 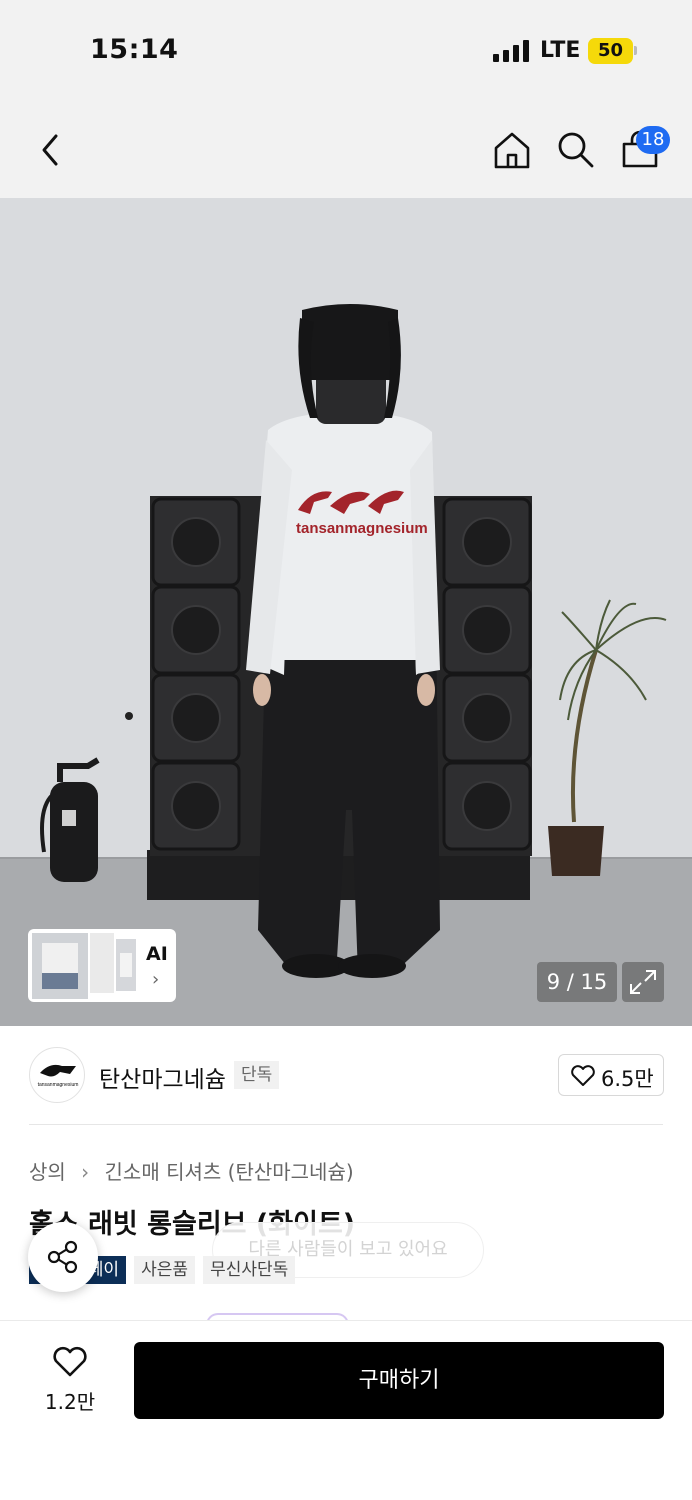 What do you see at coordinates (577, 982) in the screenshot?
I see `image-counter: 9 / 15` at bounding box center [577, 982].